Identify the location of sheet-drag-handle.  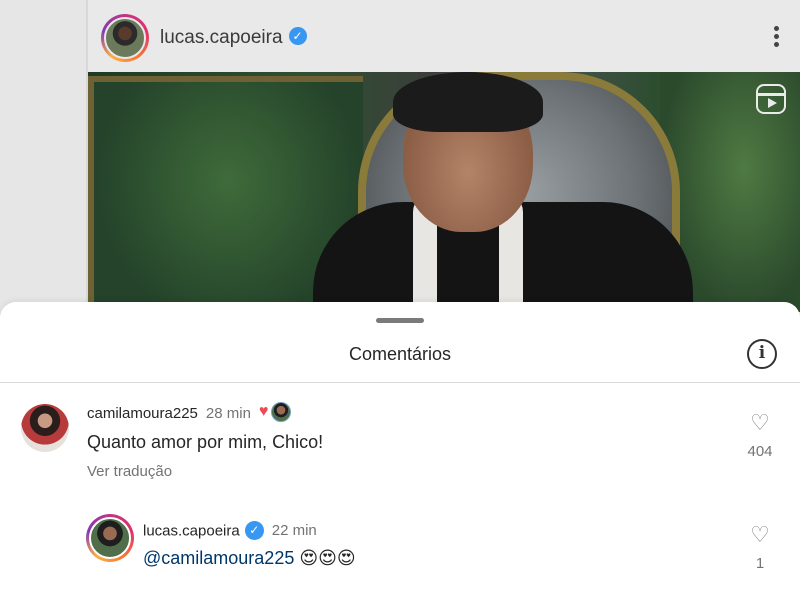
(400, 320).